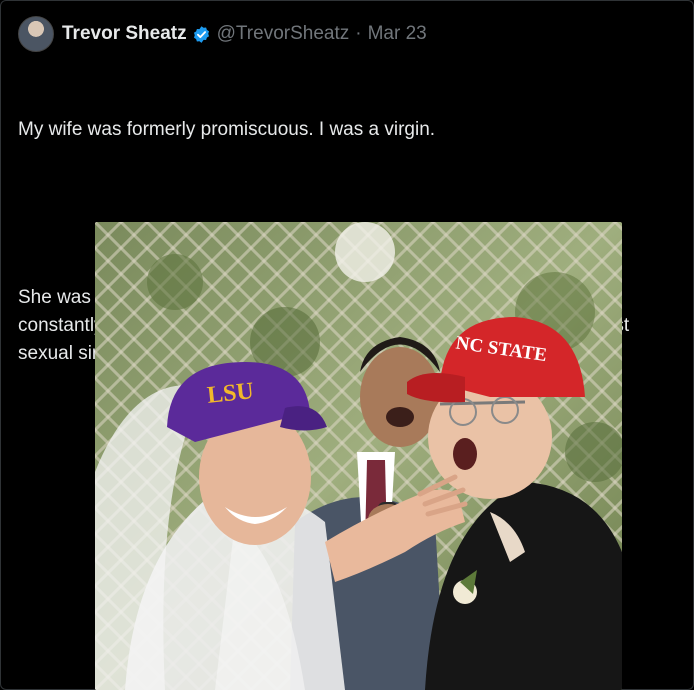 Image resolution: width=694 pixels, height=690 pixels. I want to click on handle: @TrevorSheatz, so click(283, 34).